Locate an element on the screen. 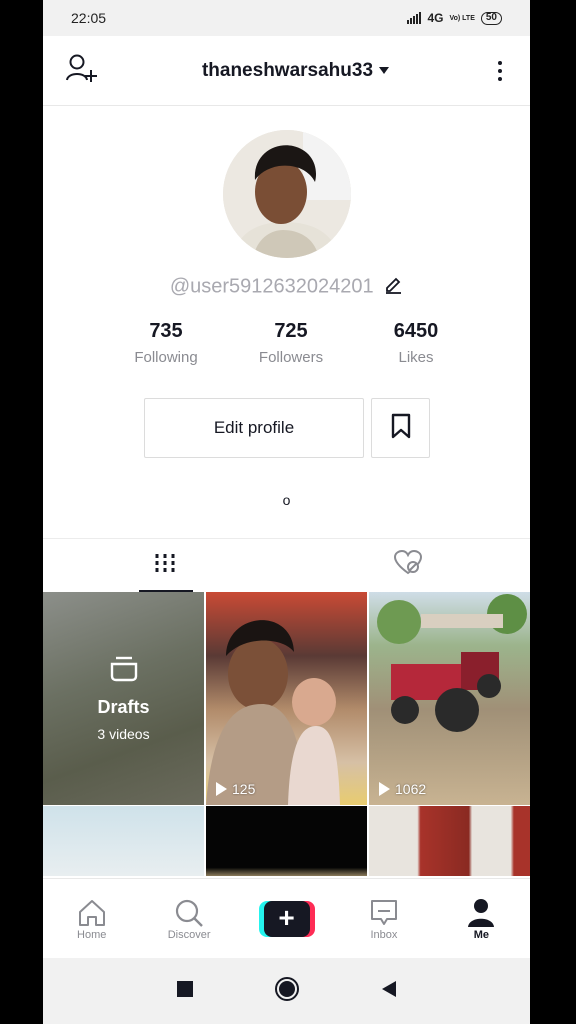 This screenshot has height=1024, width=576. profile-bio: o is located at coordinates (286, 500).